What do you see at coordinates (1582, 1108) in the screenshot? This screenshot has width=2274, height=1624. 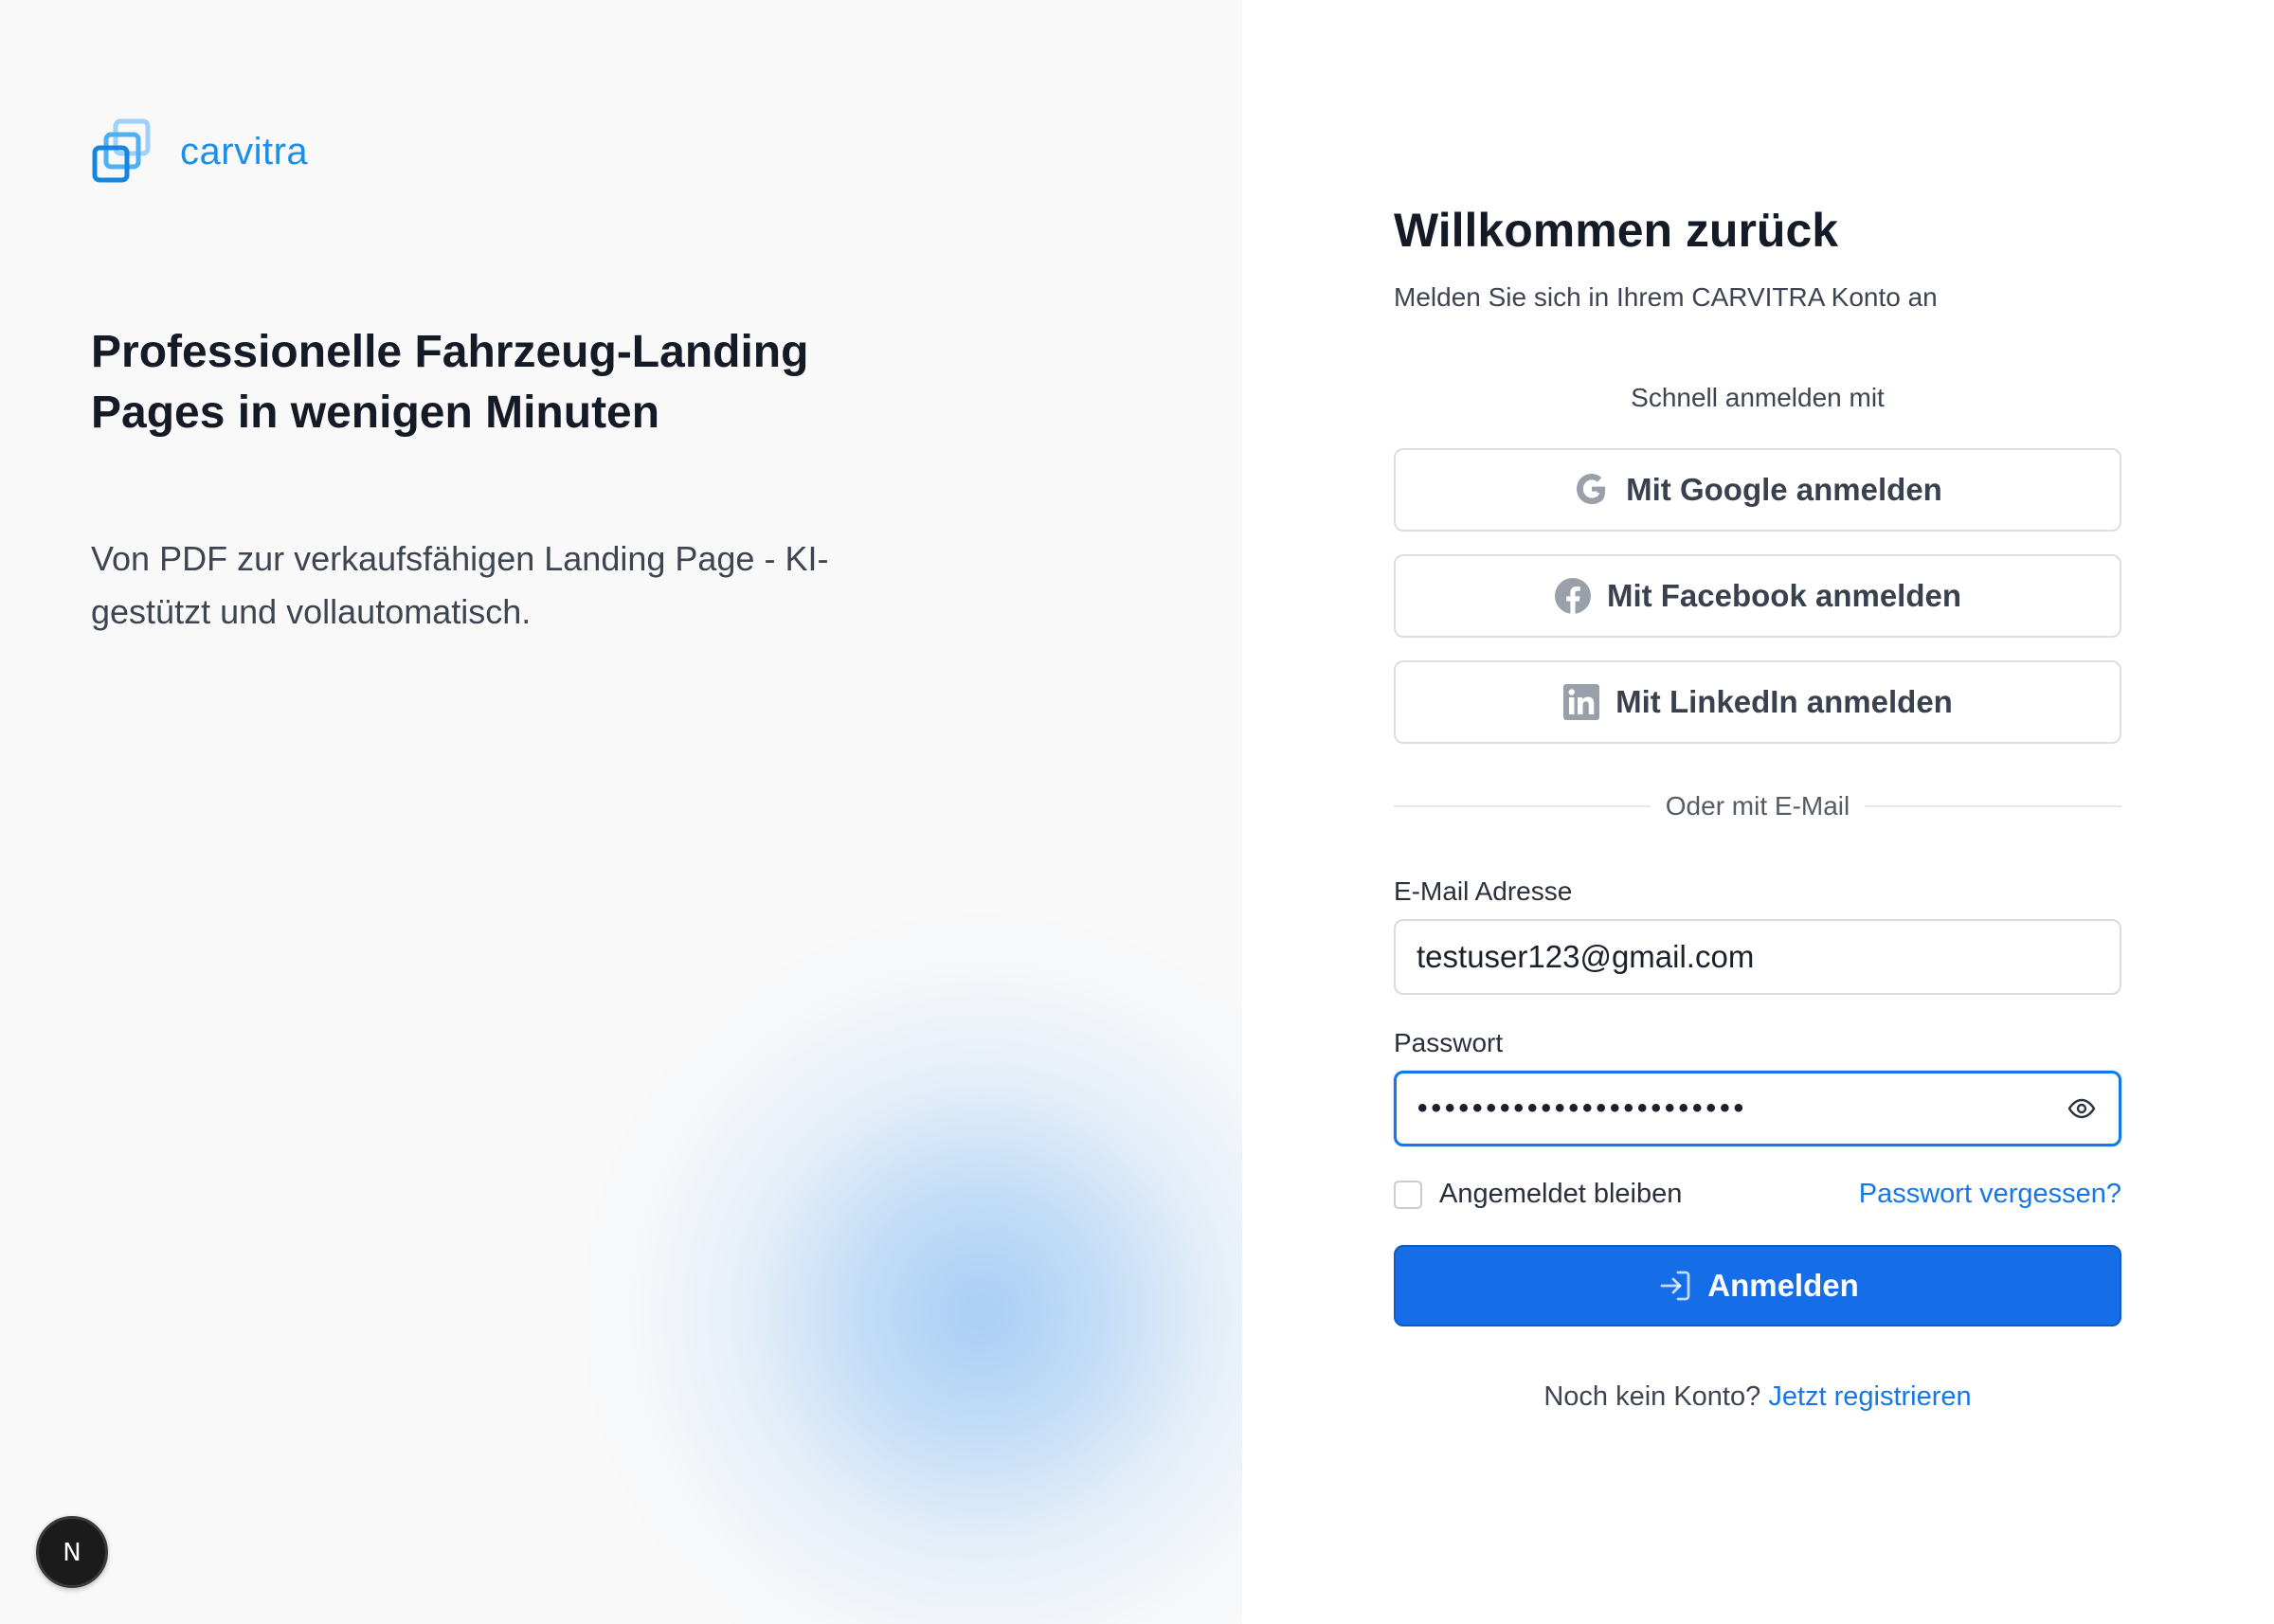 I see `password-value: ••••••••••••••••••••••••` at bounding box center [1582, 1108].